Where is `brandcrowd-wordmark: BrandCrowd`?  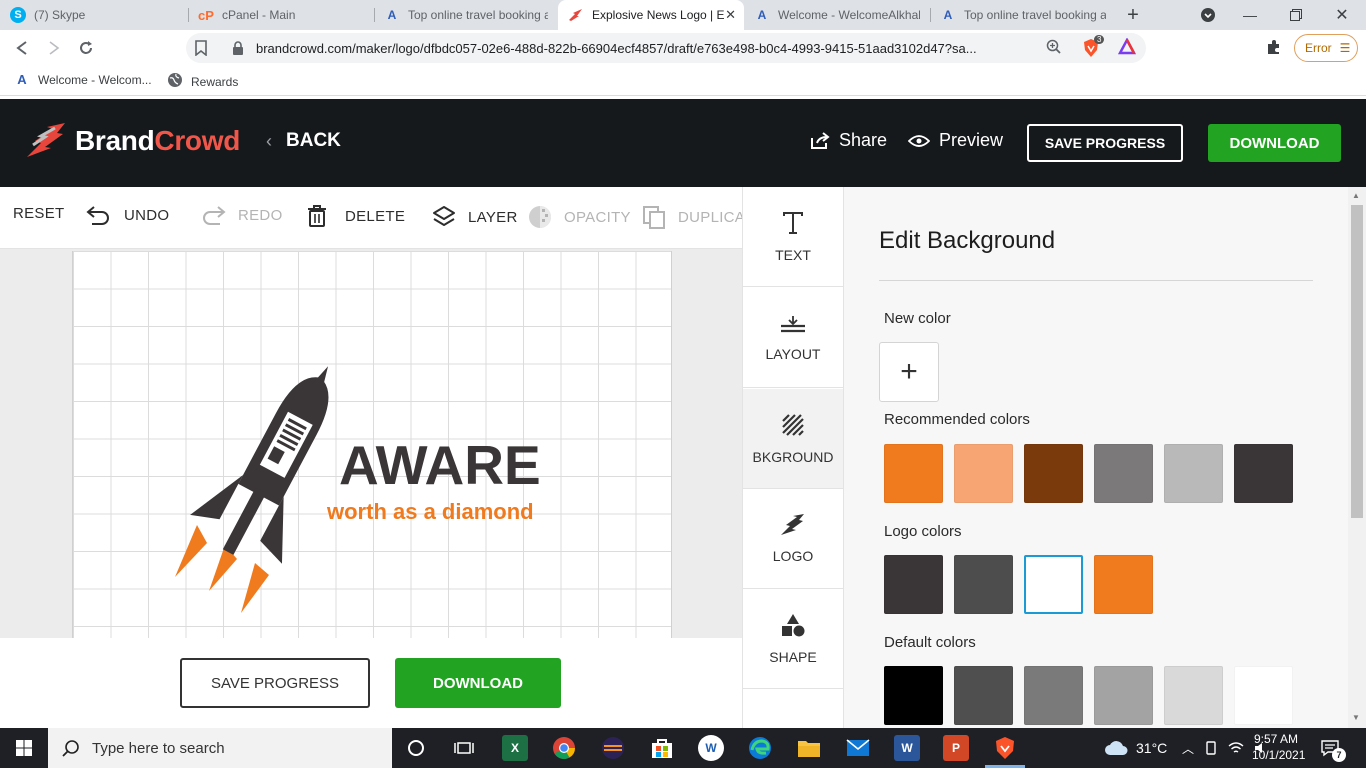
brandcrowd-wordmark: BrandCrowd is located at coordinates (158, 140).